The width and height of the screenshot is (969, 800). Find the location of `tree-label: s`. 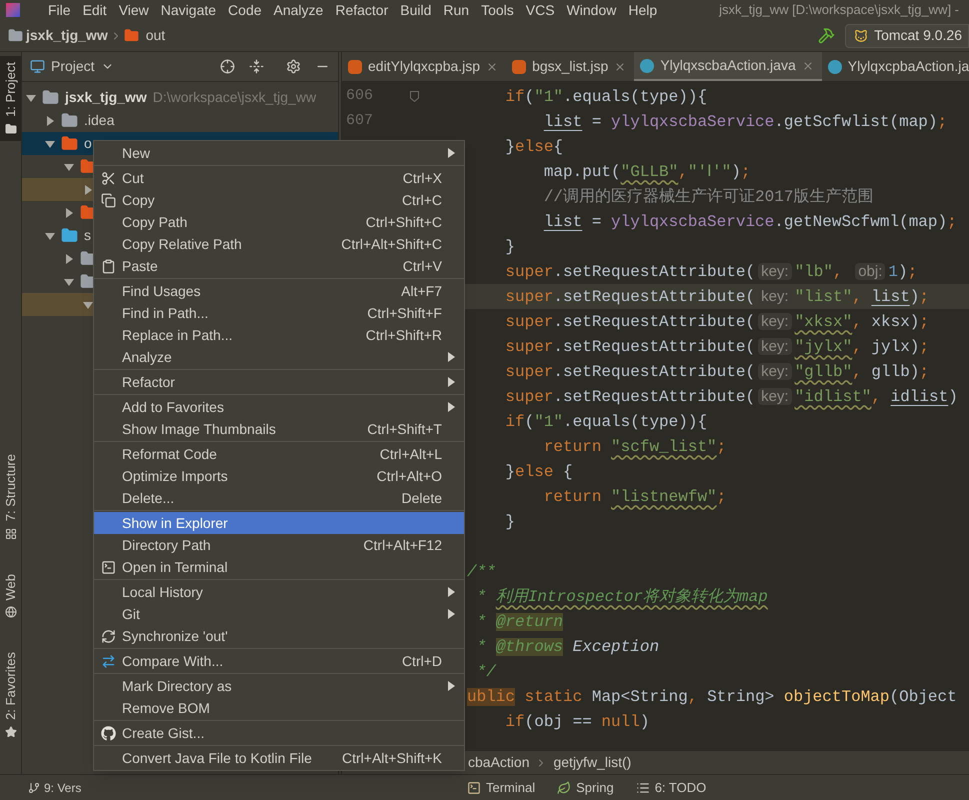

tree-label: s is located at coordinates (87, 235).